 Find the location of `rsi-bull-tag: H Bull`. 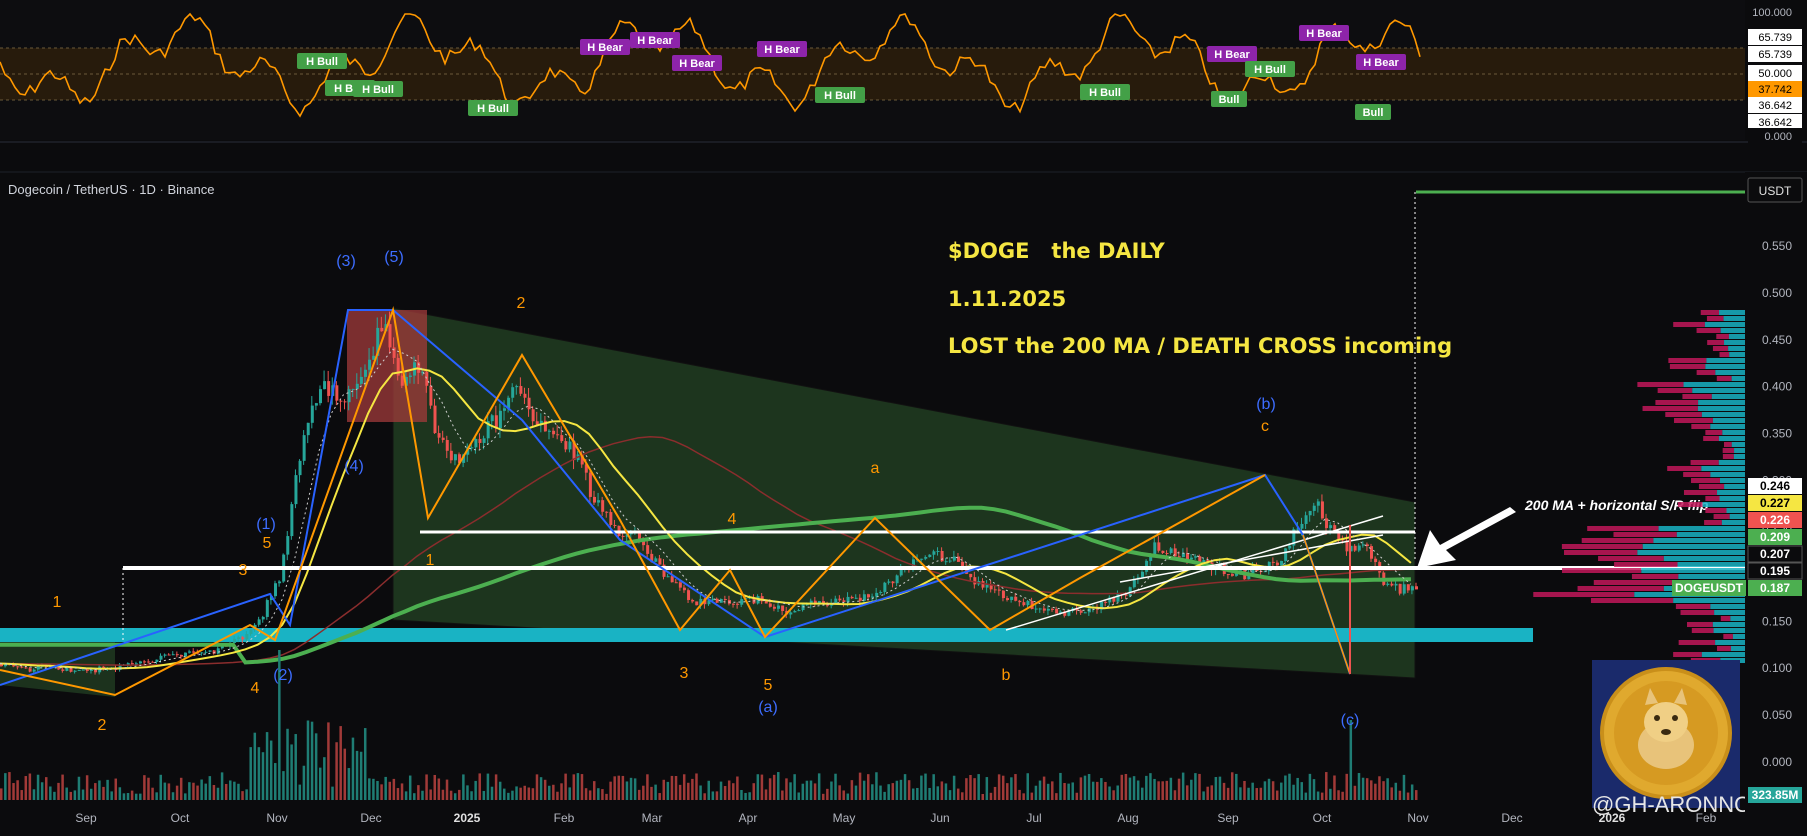

rsi-bull-tag: H Bull is located at coordinates (1105, 92).